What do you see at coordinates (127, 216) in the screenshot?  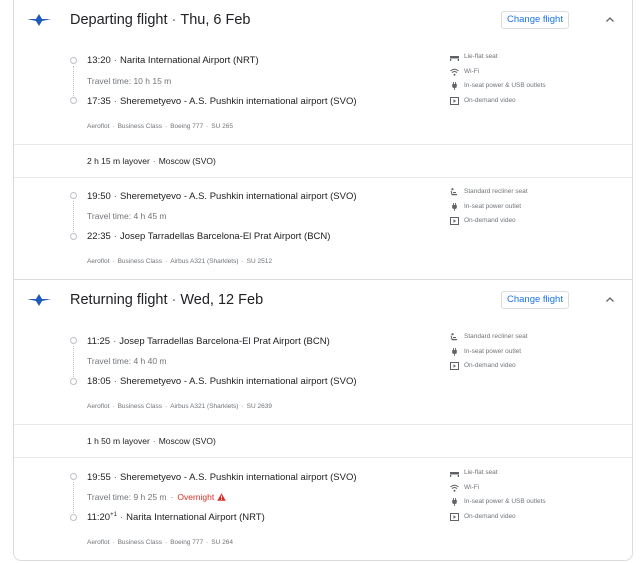 I see `travel-time: Travel time: 4 h 45 m` at bounding box center [127, 216].